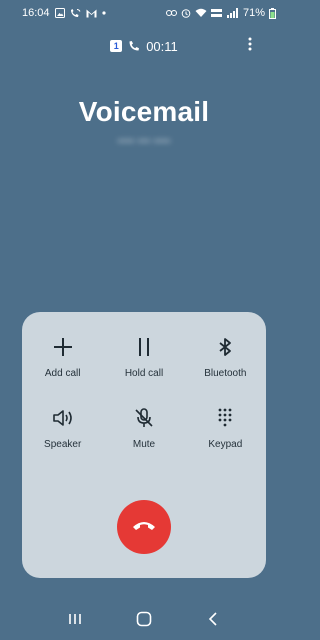  I want to click on link-icon, so click(171, 13).